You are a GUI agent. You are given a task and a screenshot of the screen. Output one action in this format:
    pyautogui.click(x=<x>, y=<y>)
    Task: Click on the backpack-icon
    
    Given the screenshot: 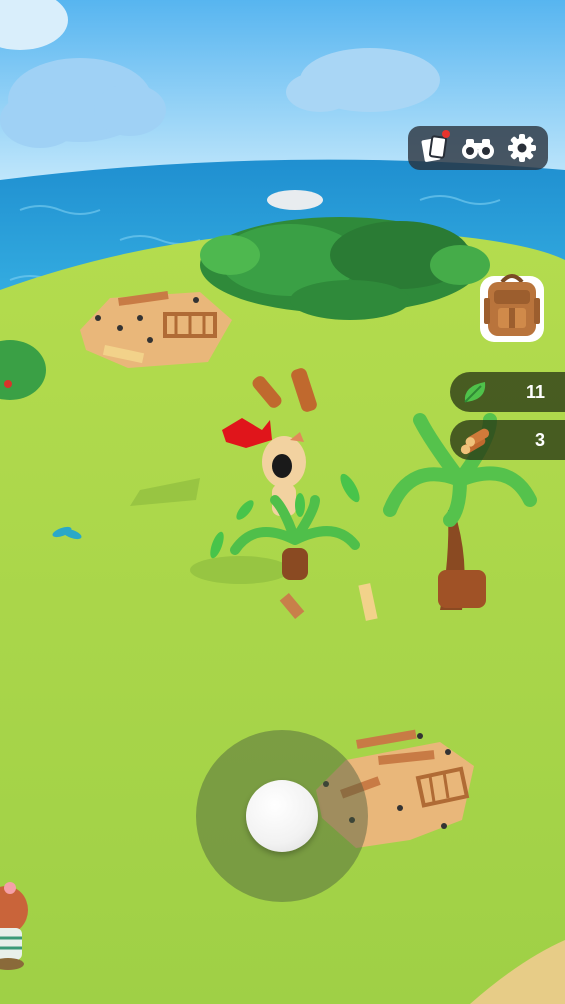 What is the action you would take?
    pyautogui.click(x=512, y=308)
    